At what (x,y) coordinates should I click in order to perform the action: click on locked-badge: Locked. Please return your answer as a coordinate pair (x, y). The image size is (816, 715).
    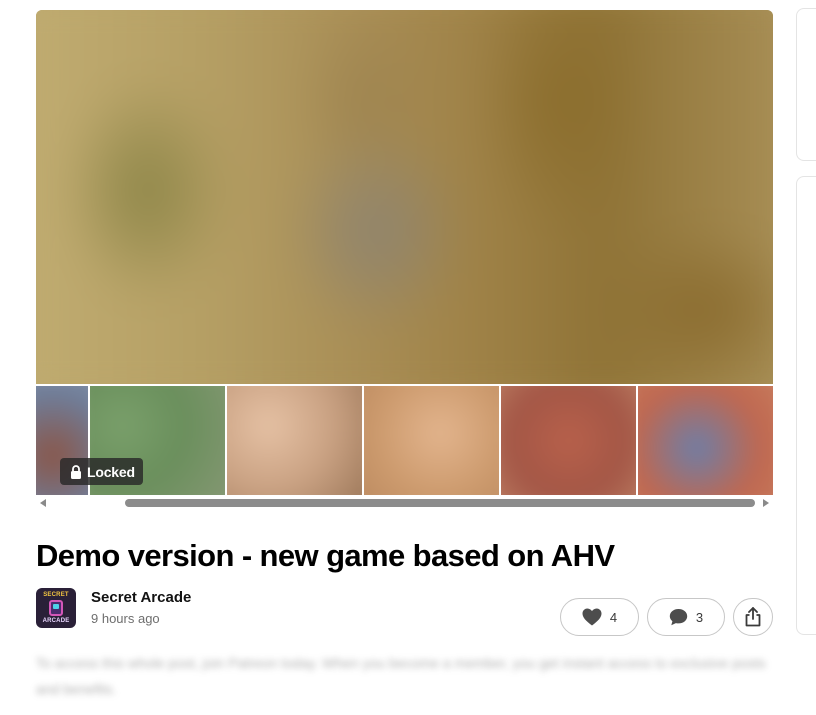
    Looking at the image, I should click on (101, 471).